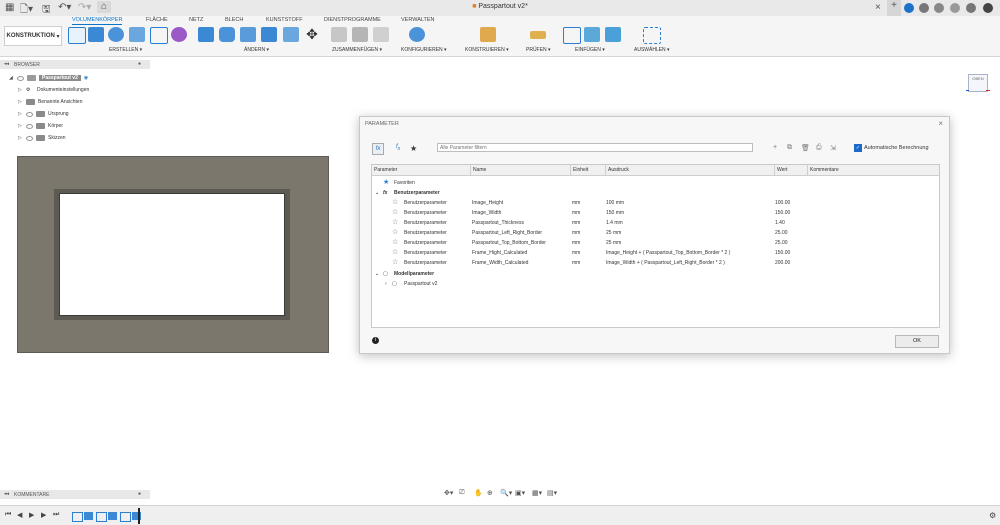 The height and width of the screenshot is (525, 1000). Describe the element at coordinates (614, 223) in the screenshot. I see `cell-expression: 1.4 mm` at that location.